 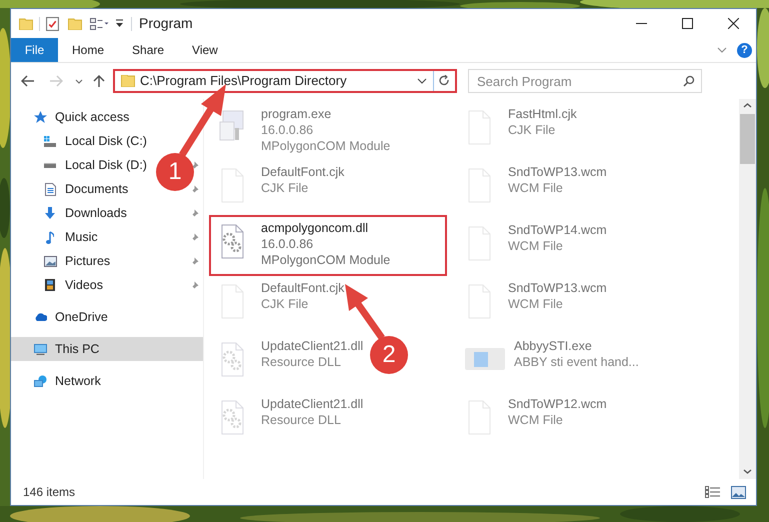 What do you see at coordinates (747, 471) in the screenshot?
I see `scroll-down-icon` at bounding box center [747, 471].